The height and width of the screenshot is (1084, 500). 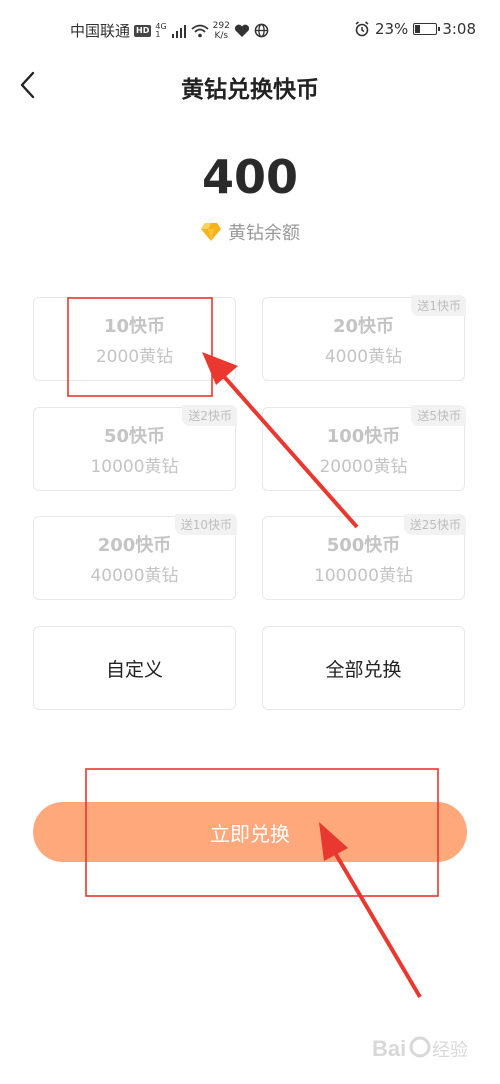 I want to click on battery-icon, so click(x=427, y=29).